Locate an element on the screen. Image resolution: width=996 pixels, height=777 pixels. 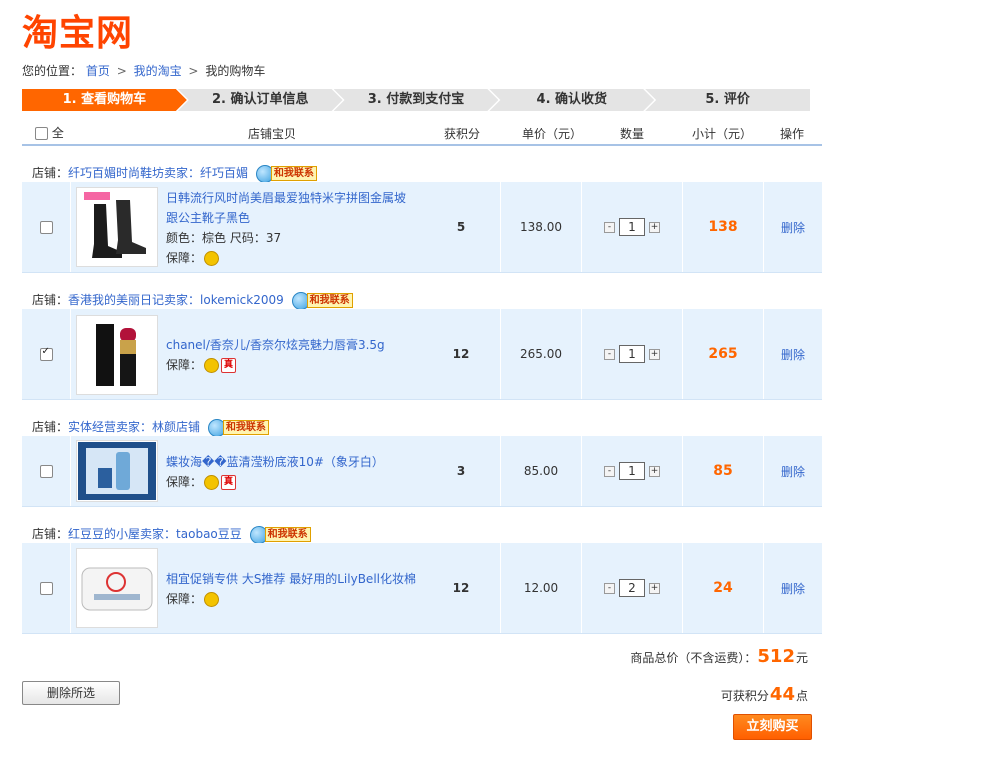
item-subtotal: 265 is located at coordinates (723, 354).